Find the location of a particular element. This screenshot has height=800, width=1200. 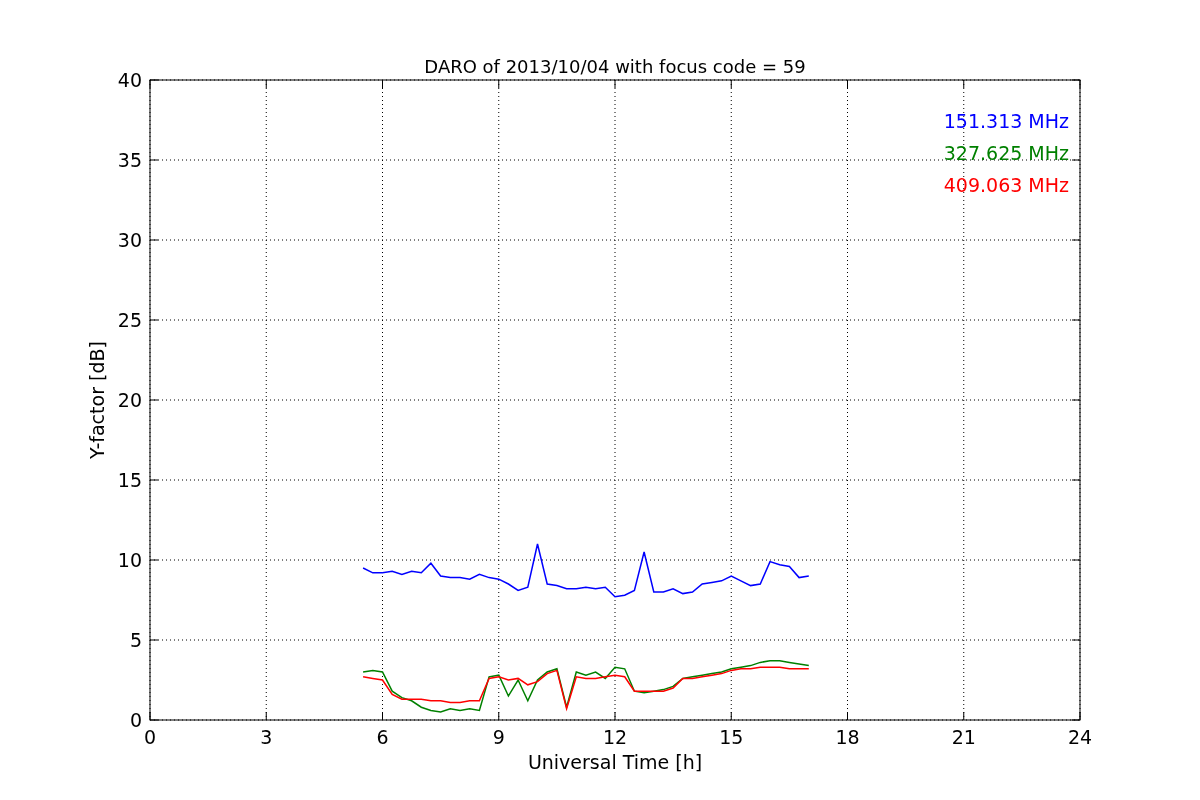

tick-label: 6 is located at coordinates (382, 737).